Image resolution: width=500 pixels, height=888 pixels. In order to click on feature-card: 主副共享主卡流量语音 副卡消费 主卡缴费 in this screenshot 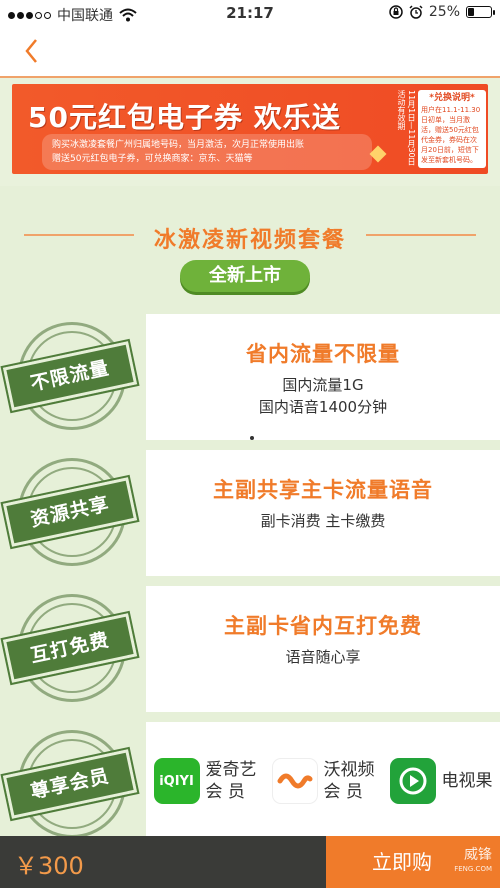, I will do `click(323, 513)`.